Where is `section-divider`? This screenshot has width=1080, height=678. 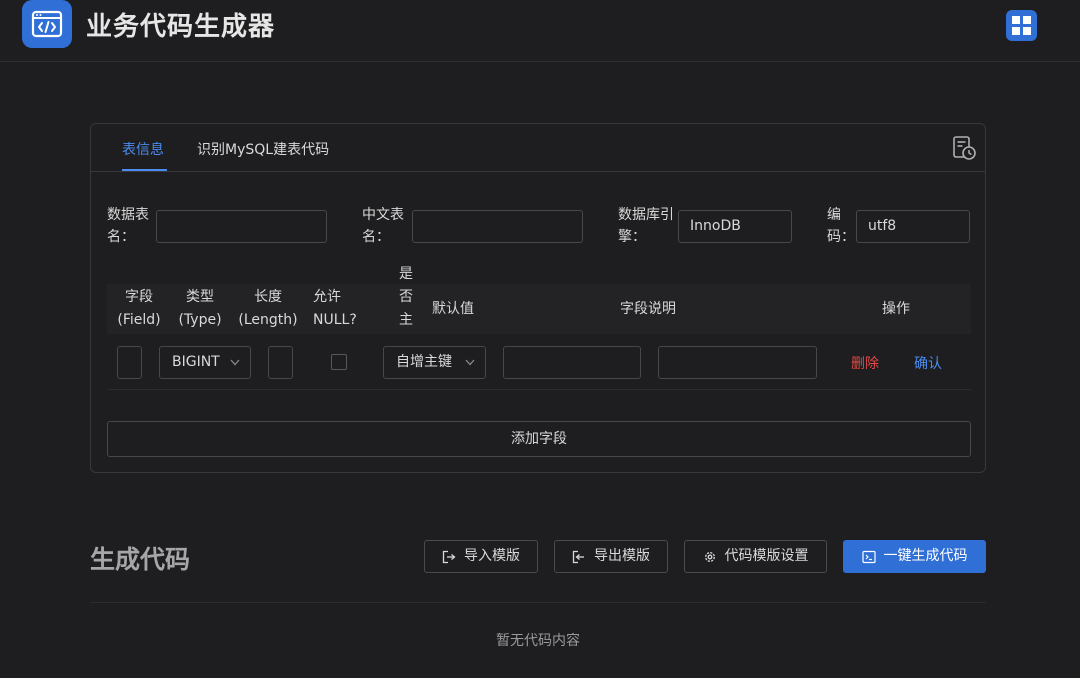
section-divider is located at coordinates (538, 602).